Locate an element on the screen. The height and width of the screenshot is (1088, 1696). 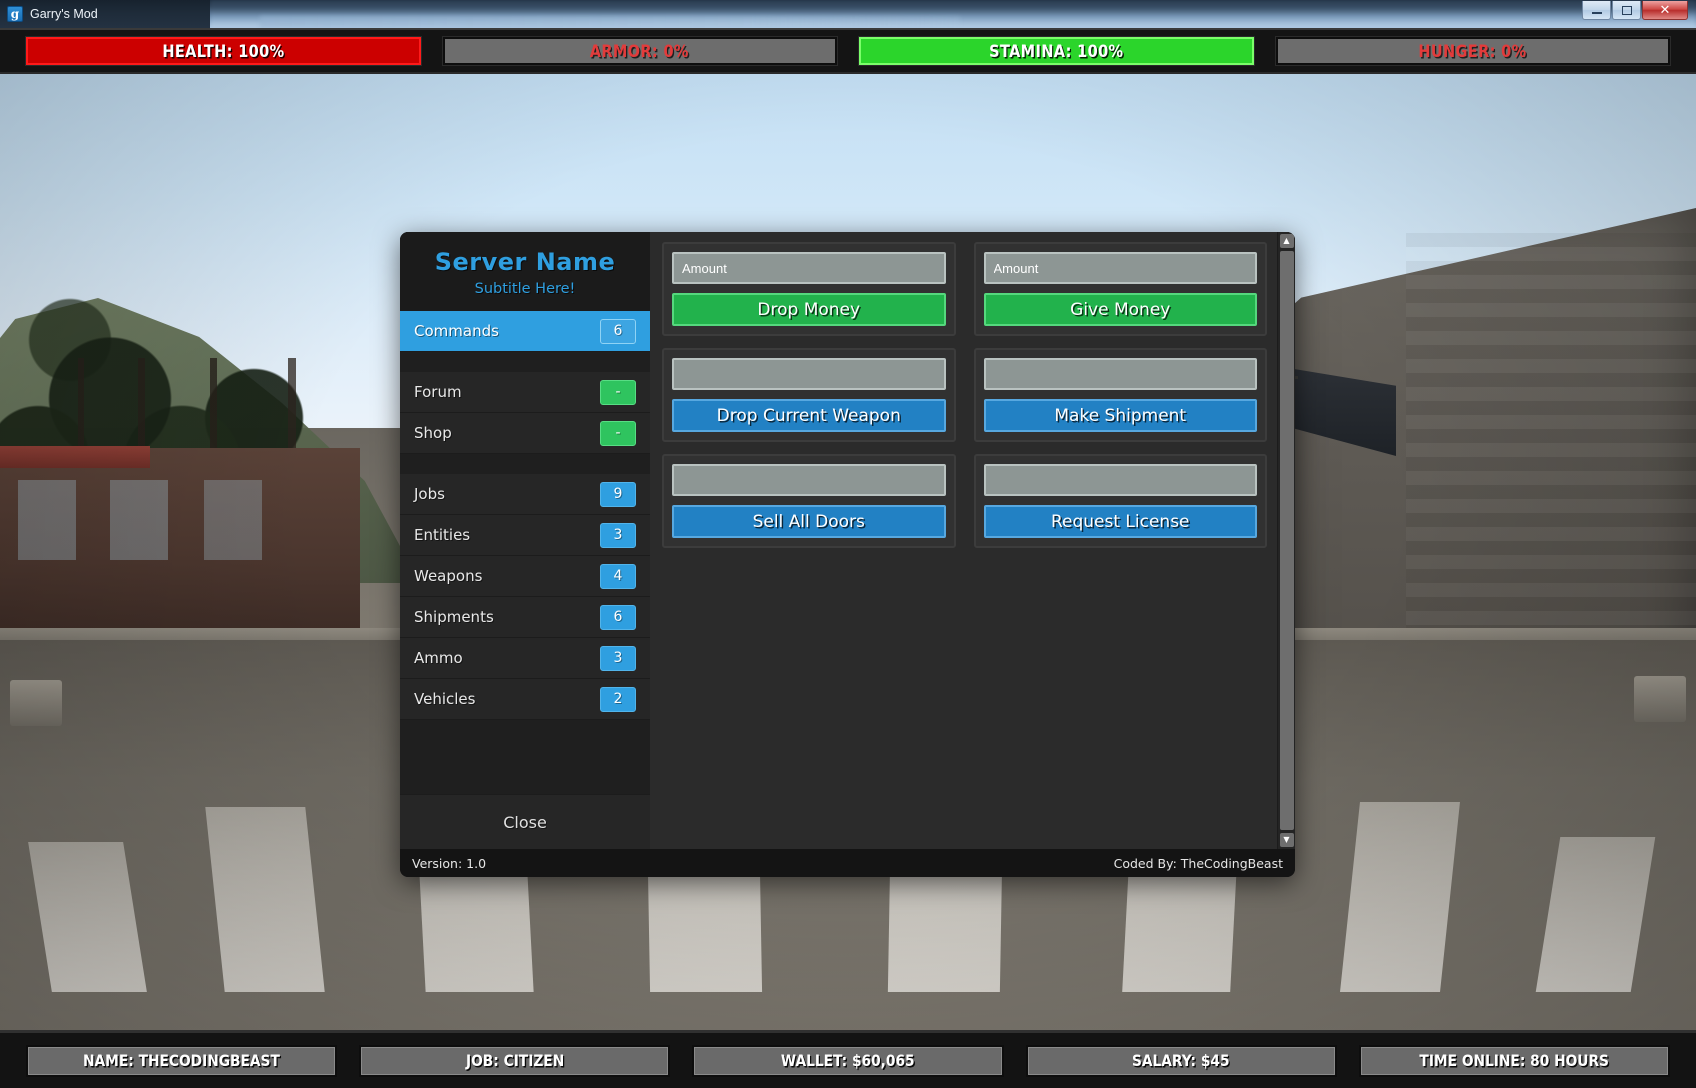
hunger-bar-label: HUNGER: 0% is located at coordinates (1472, 51).